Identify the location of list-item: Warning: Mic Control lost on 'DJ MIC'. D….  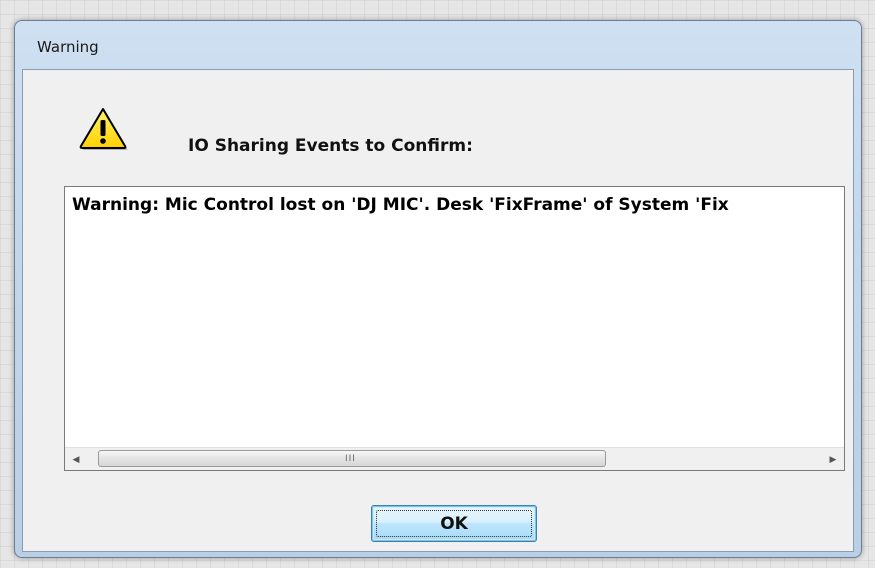
(400, 205).